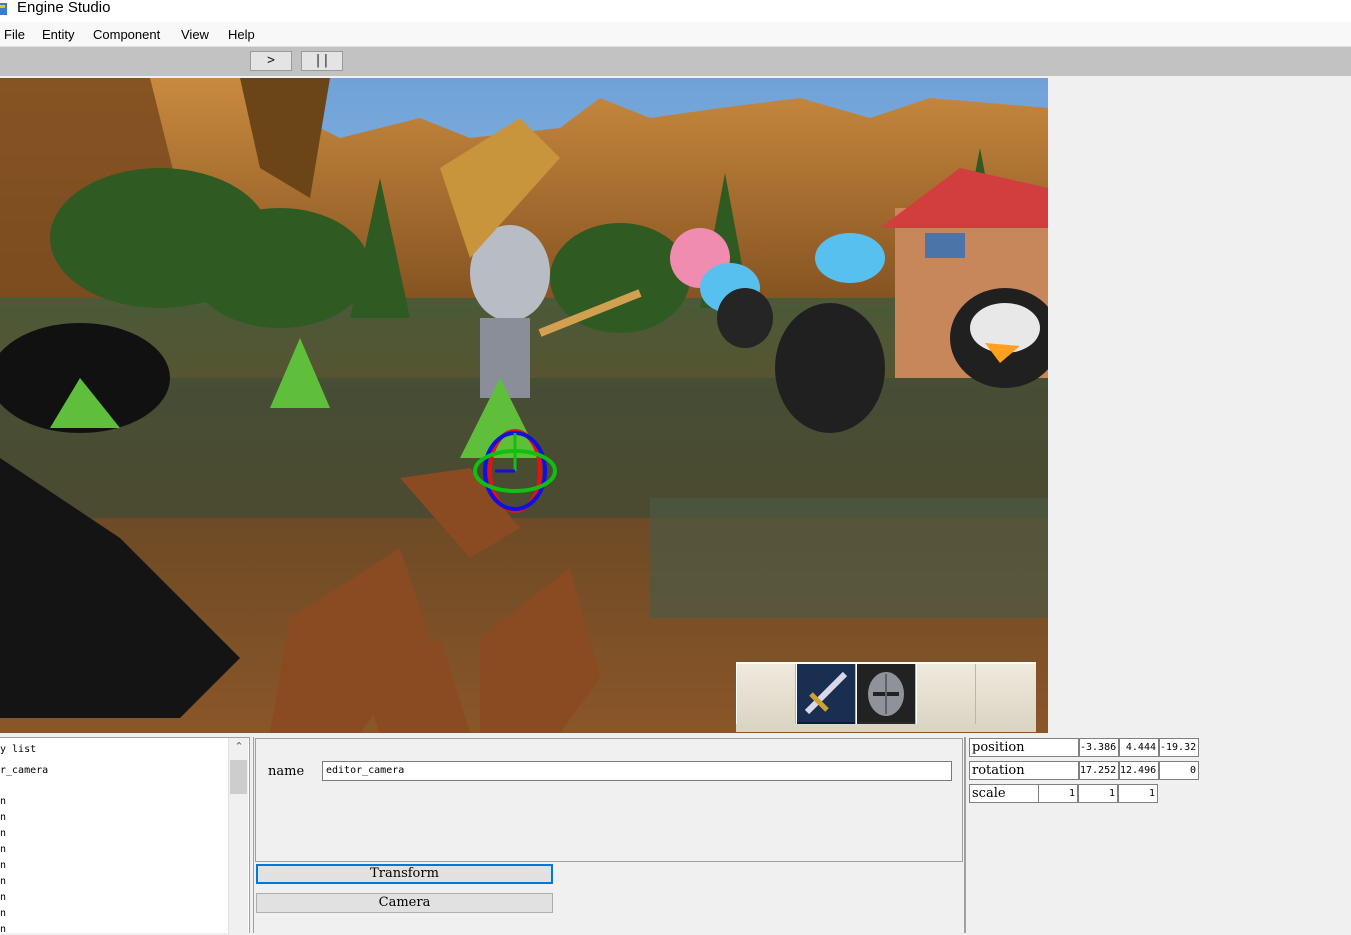 The height and width of the screenshot is (935, 1351). Describe the element at coordinates (239, 749) in the screenshot. I see `chevron-up-icon: ⌃` at that location.